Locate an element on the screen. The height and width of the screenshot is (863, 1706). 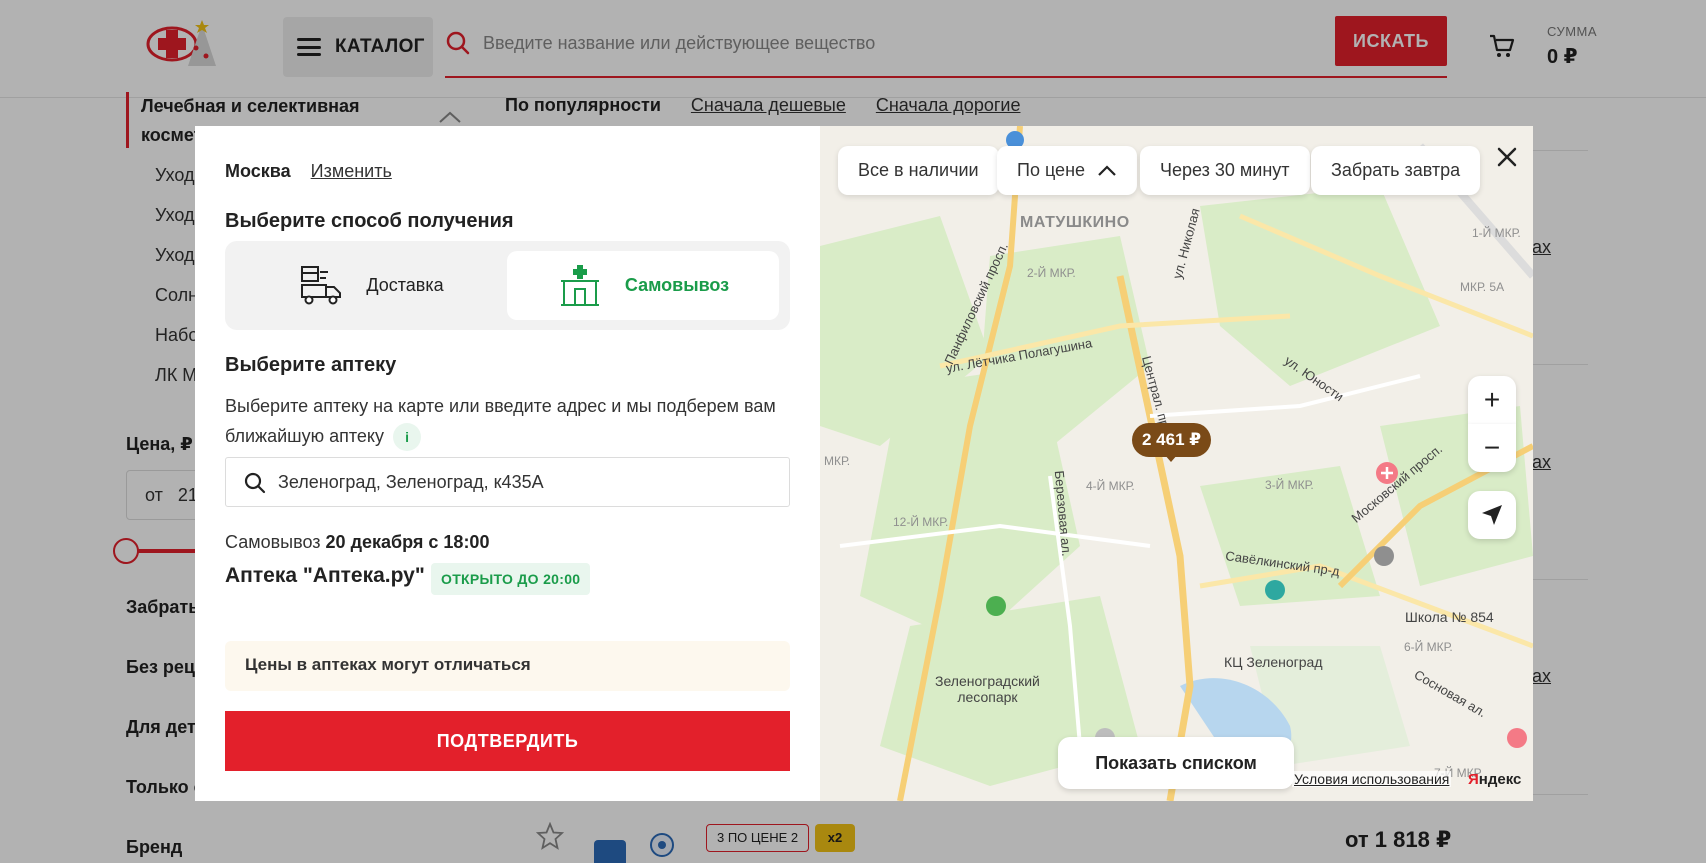
map-filter-by-price: По цене is located at coordinates (1067, 170).